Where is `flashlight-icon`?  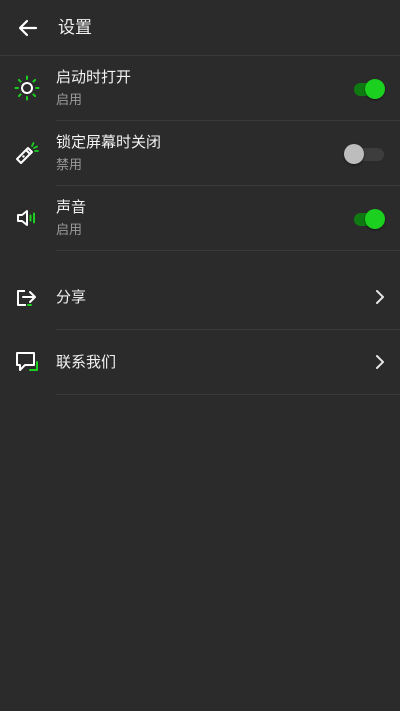
flashlight-icon is located at coordinates (27, 153).